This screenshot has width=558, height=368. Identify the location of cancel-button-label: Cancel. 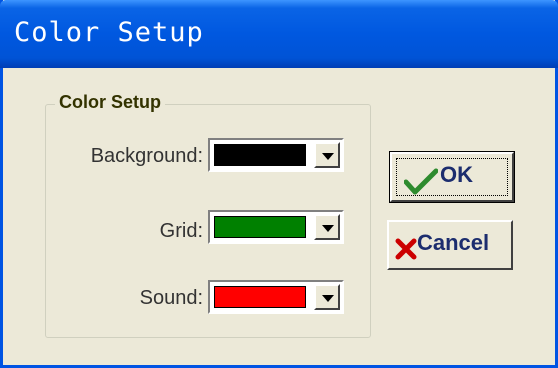
(453, 242).